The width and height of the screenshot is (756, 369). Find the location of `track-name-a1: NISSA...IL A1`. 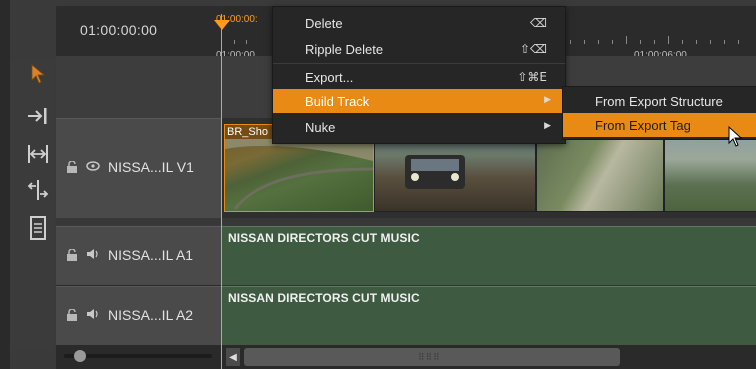

track-name-a1: NISSA...IL A1 is located at coordinates (151, 255).